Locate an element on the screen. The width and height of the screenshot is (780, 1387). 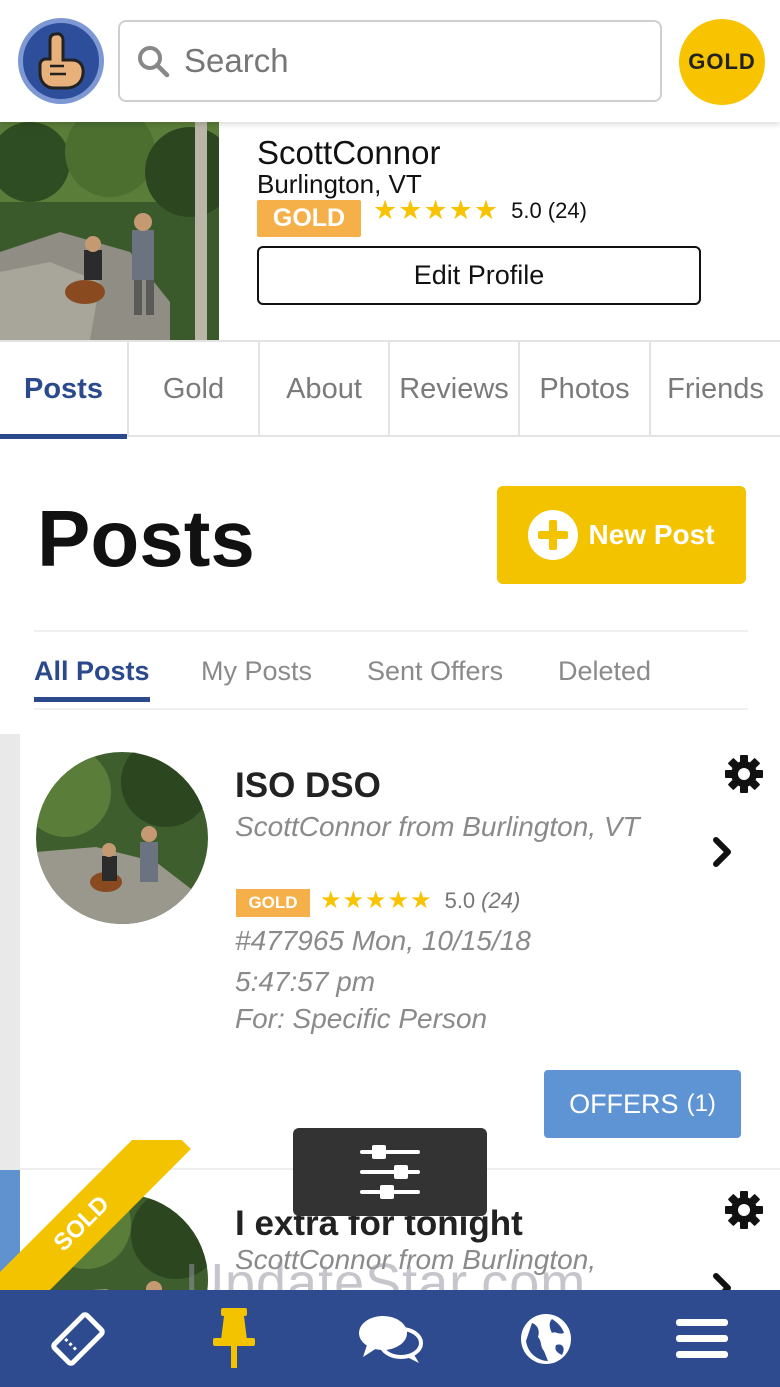
pointing-hand-icon is located at coordinates (61, 61).